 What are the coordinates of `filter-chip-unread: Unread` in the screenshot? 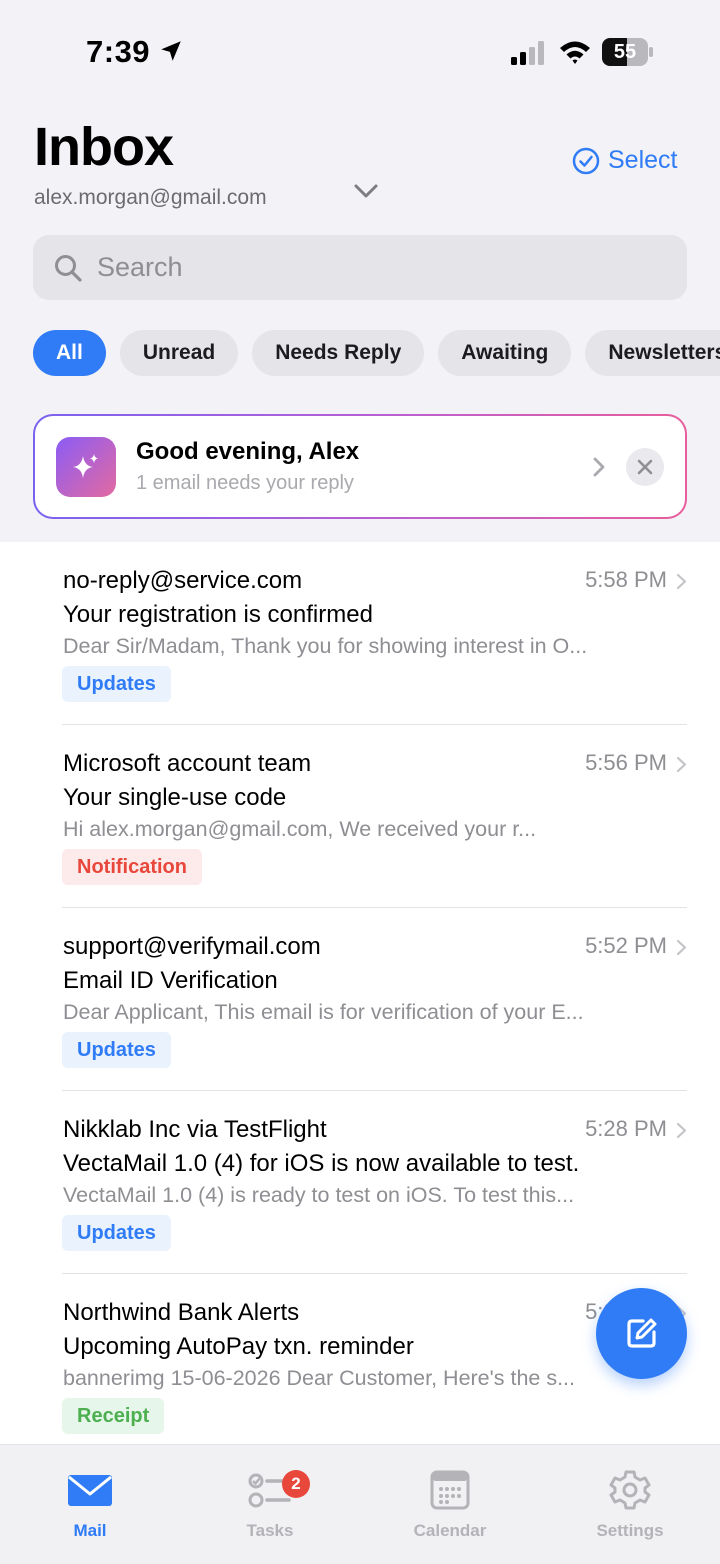 It's located at (179, 353).